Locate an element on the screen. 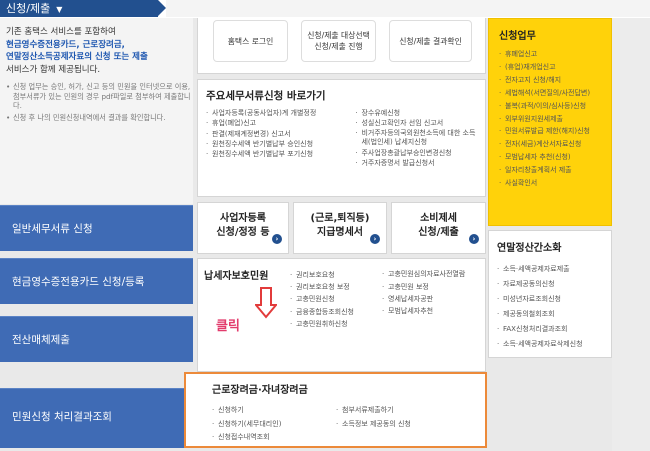  protection-link: 고충민원취하신청 is located at coordinates (336, 324).